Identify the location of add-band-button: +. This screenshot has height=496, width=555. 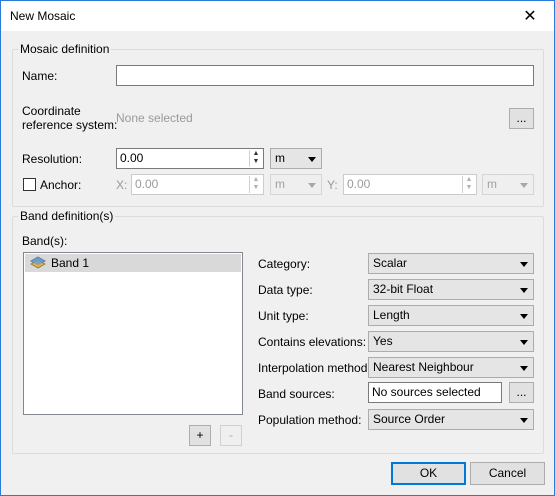
(200, 435).